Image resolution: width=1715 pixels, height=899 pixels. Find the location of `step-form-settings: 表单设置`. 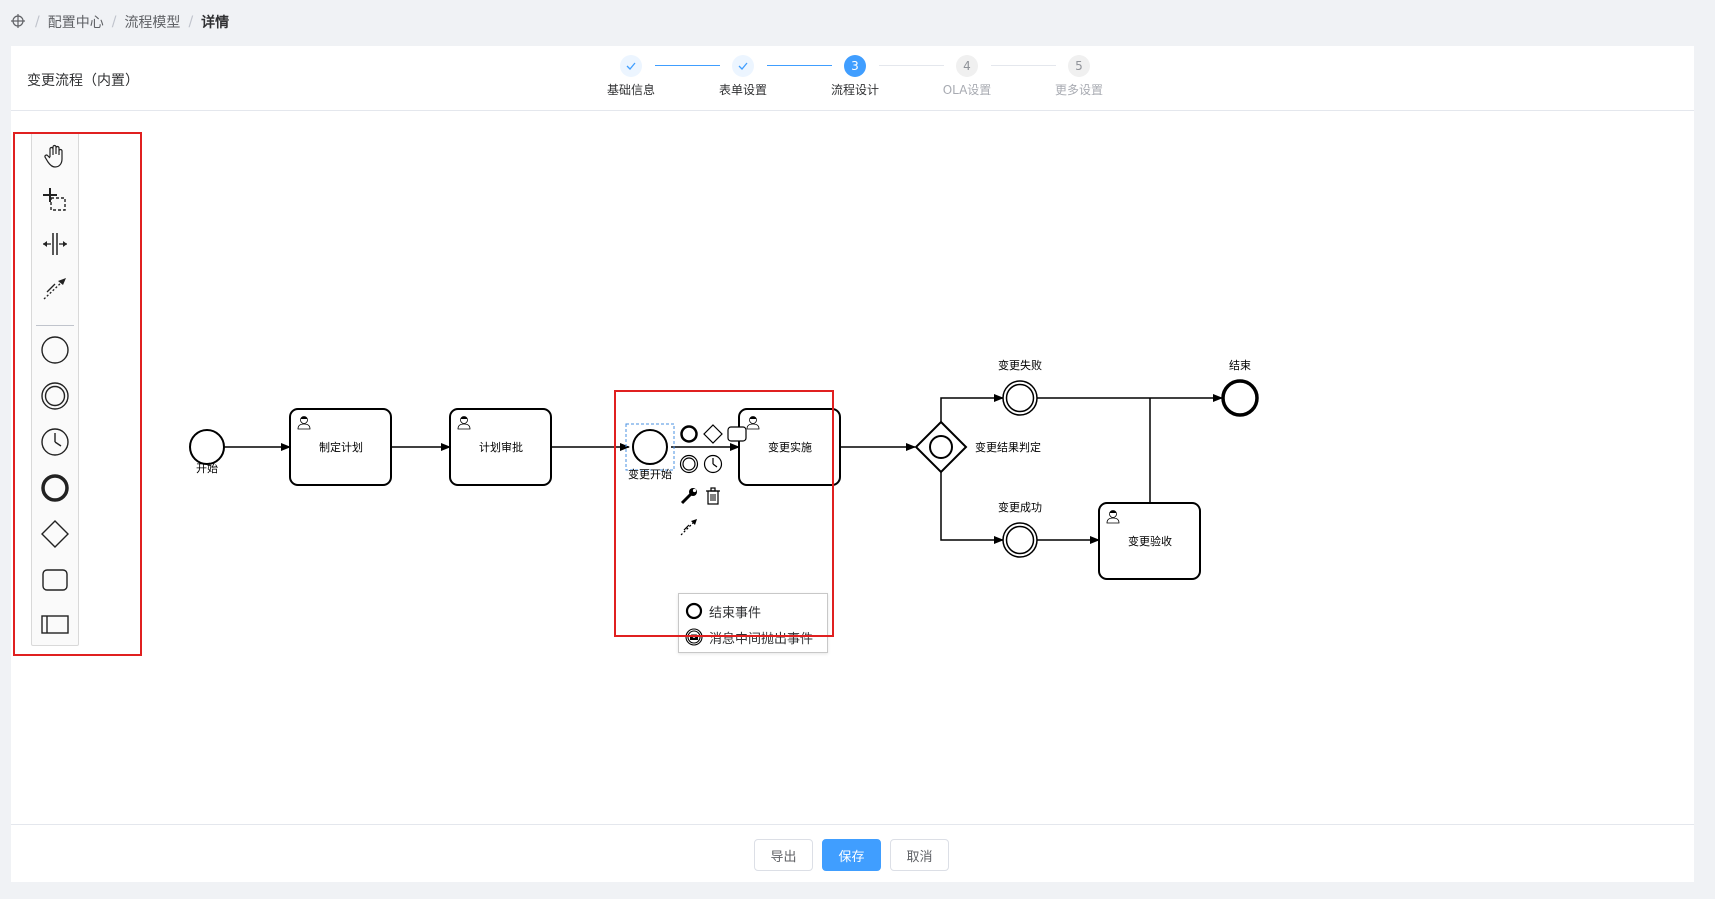

step-form-settings: 表单设置 is located at coordinates (743, 76).